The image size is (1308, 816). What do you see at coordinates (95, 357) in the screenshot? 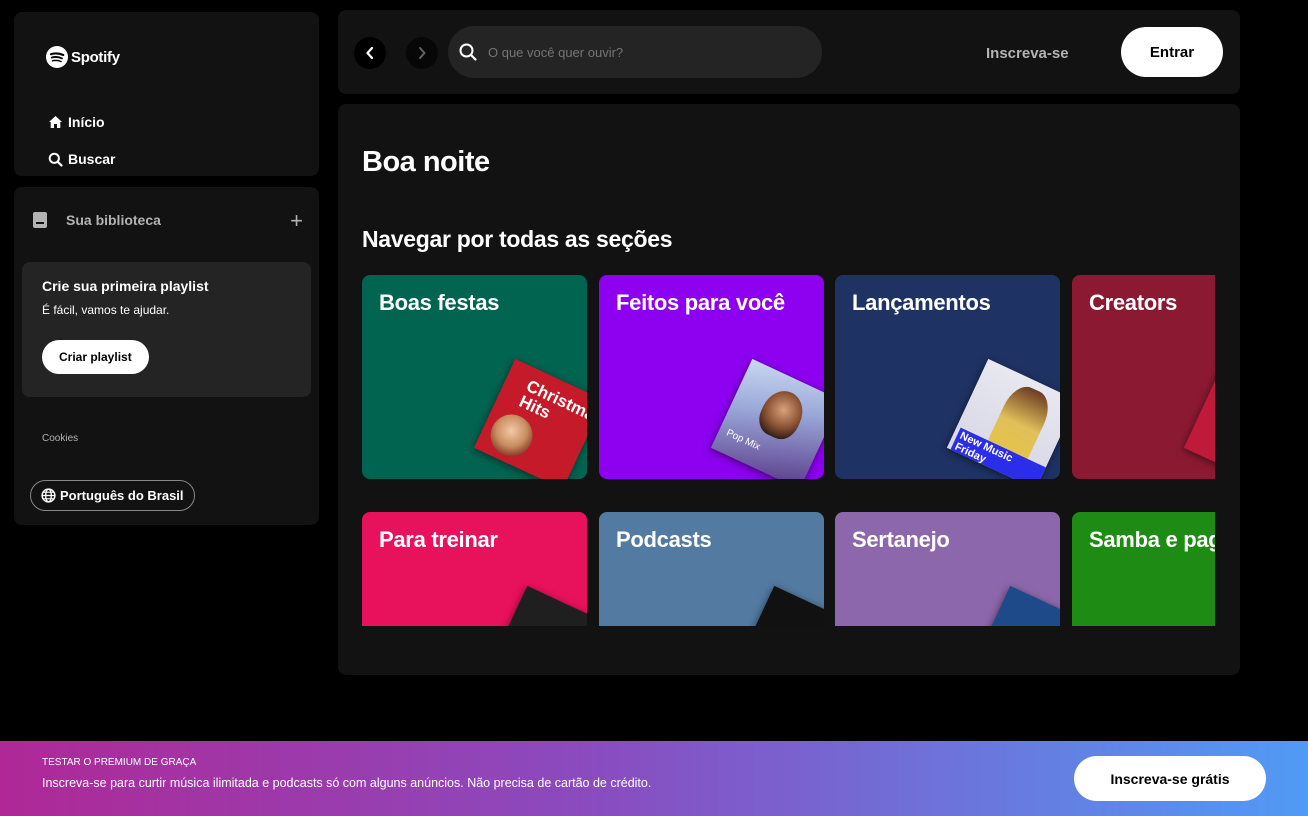
I see `create-playlist-button: Criar playlist` at bounding box center [95, 357].